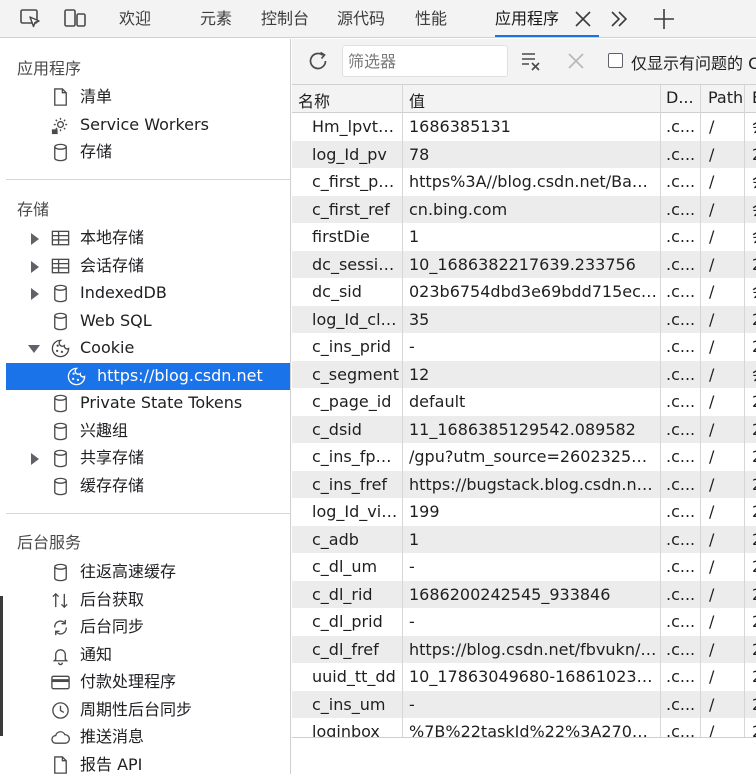 The width and height of the screenshot is (756, 774). What do you see at coordinates (361, 18) in the screenshot?
I see `tab-4: 源代码` at bounding box center [361, 18].